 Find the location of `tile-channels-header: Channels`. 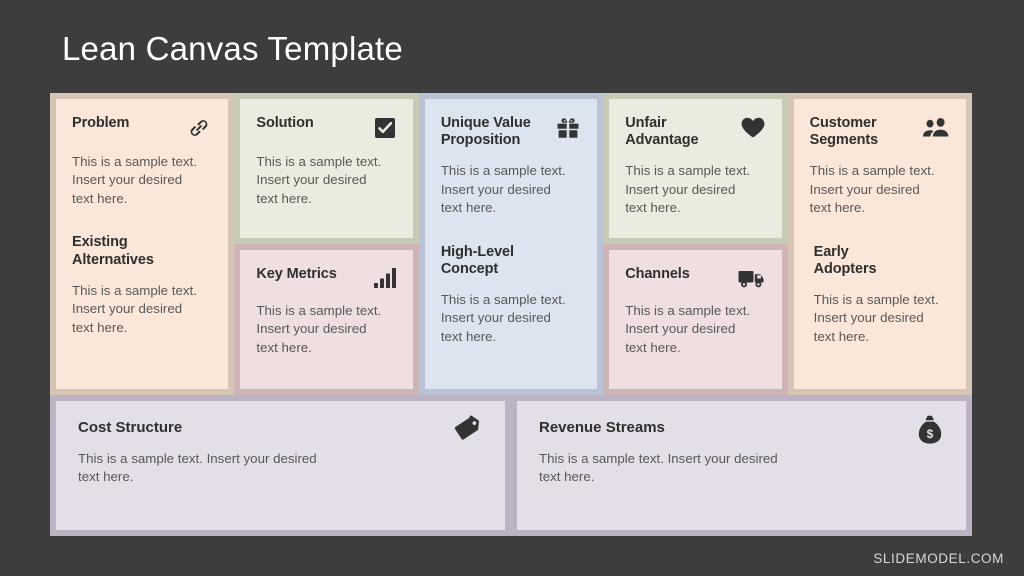

tile-channels-header: Channels is located at coordinates (695, 277).